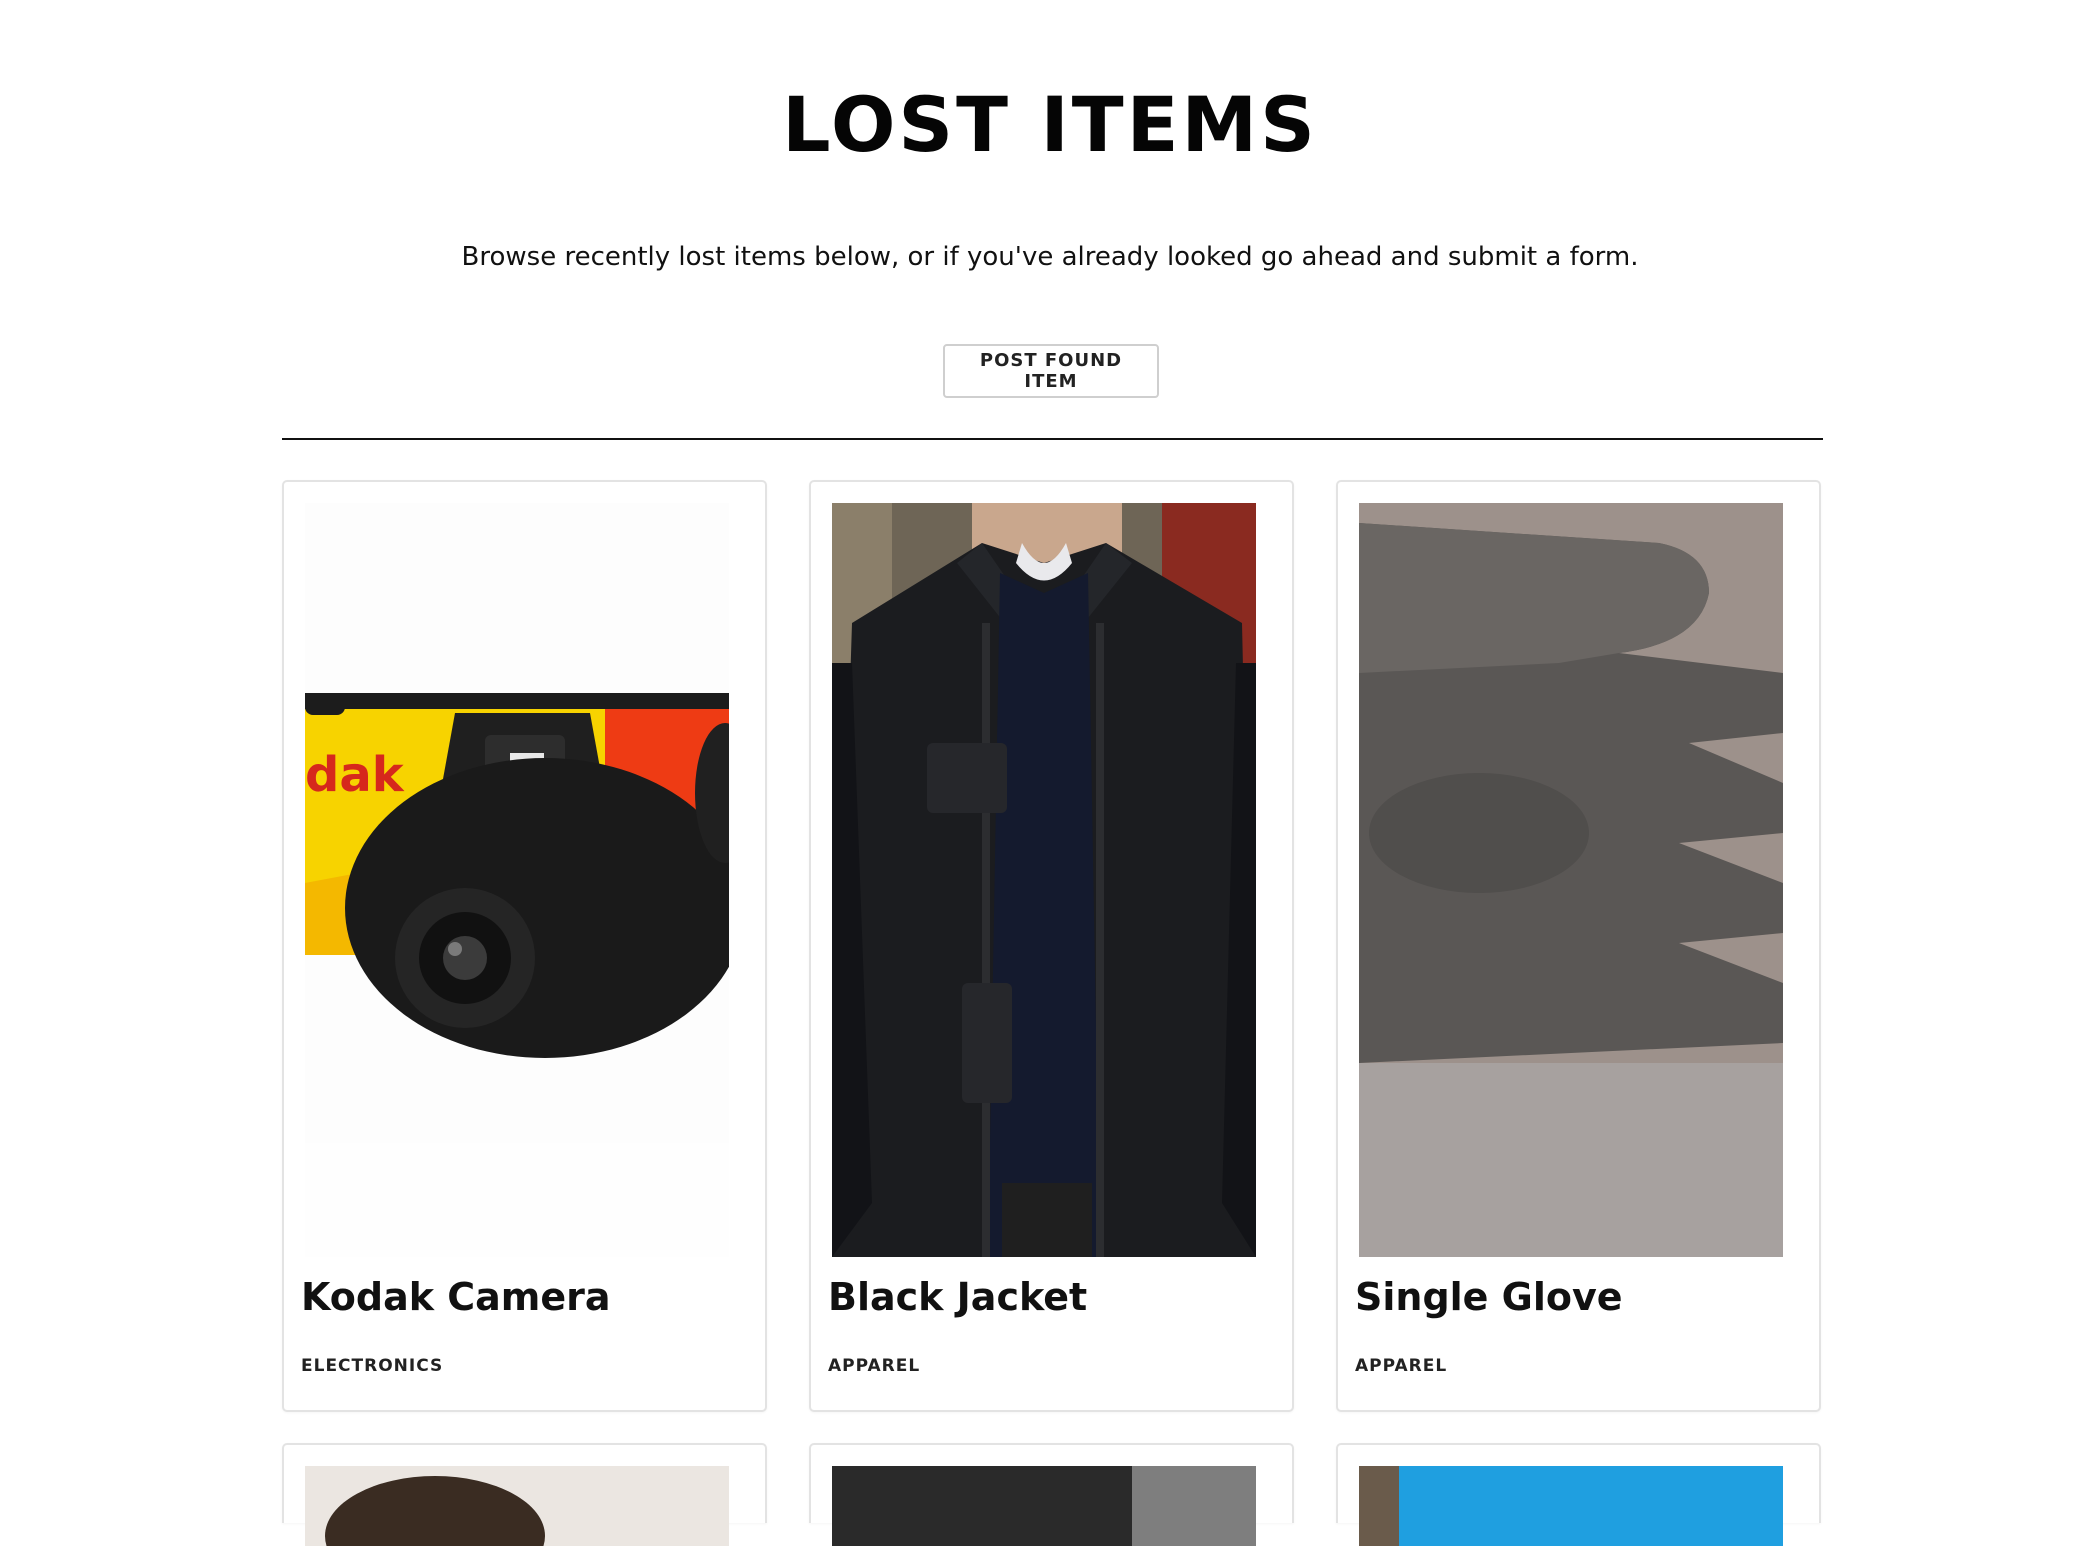 The height and width of the screenshot is (1546, 2100). I want to click on kodak-camera-photo: dak, so click(517, 880).